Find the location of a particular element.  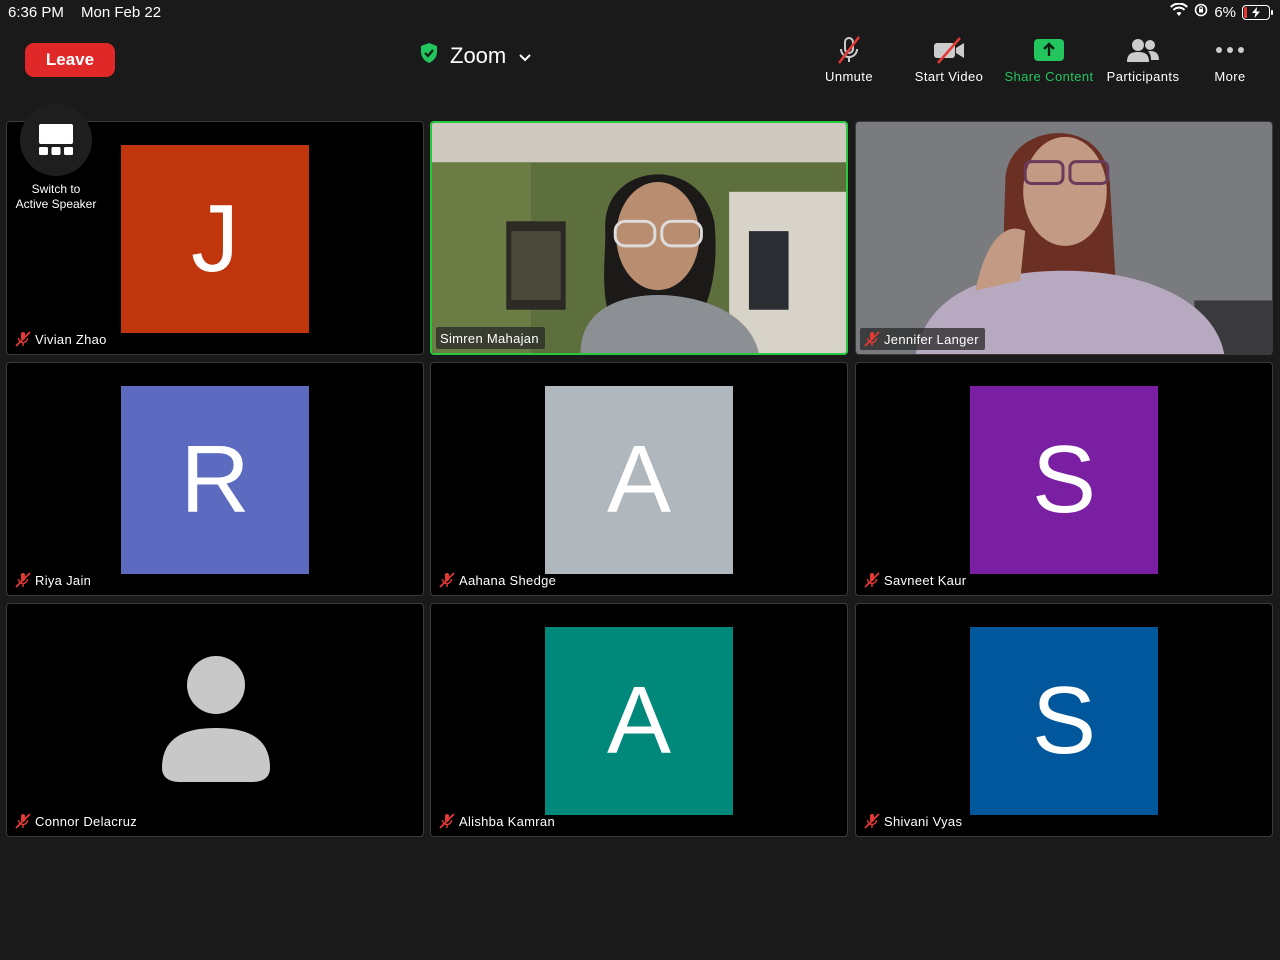

participant-name-tag: Riya Jain is located at coordinates (54, 580).